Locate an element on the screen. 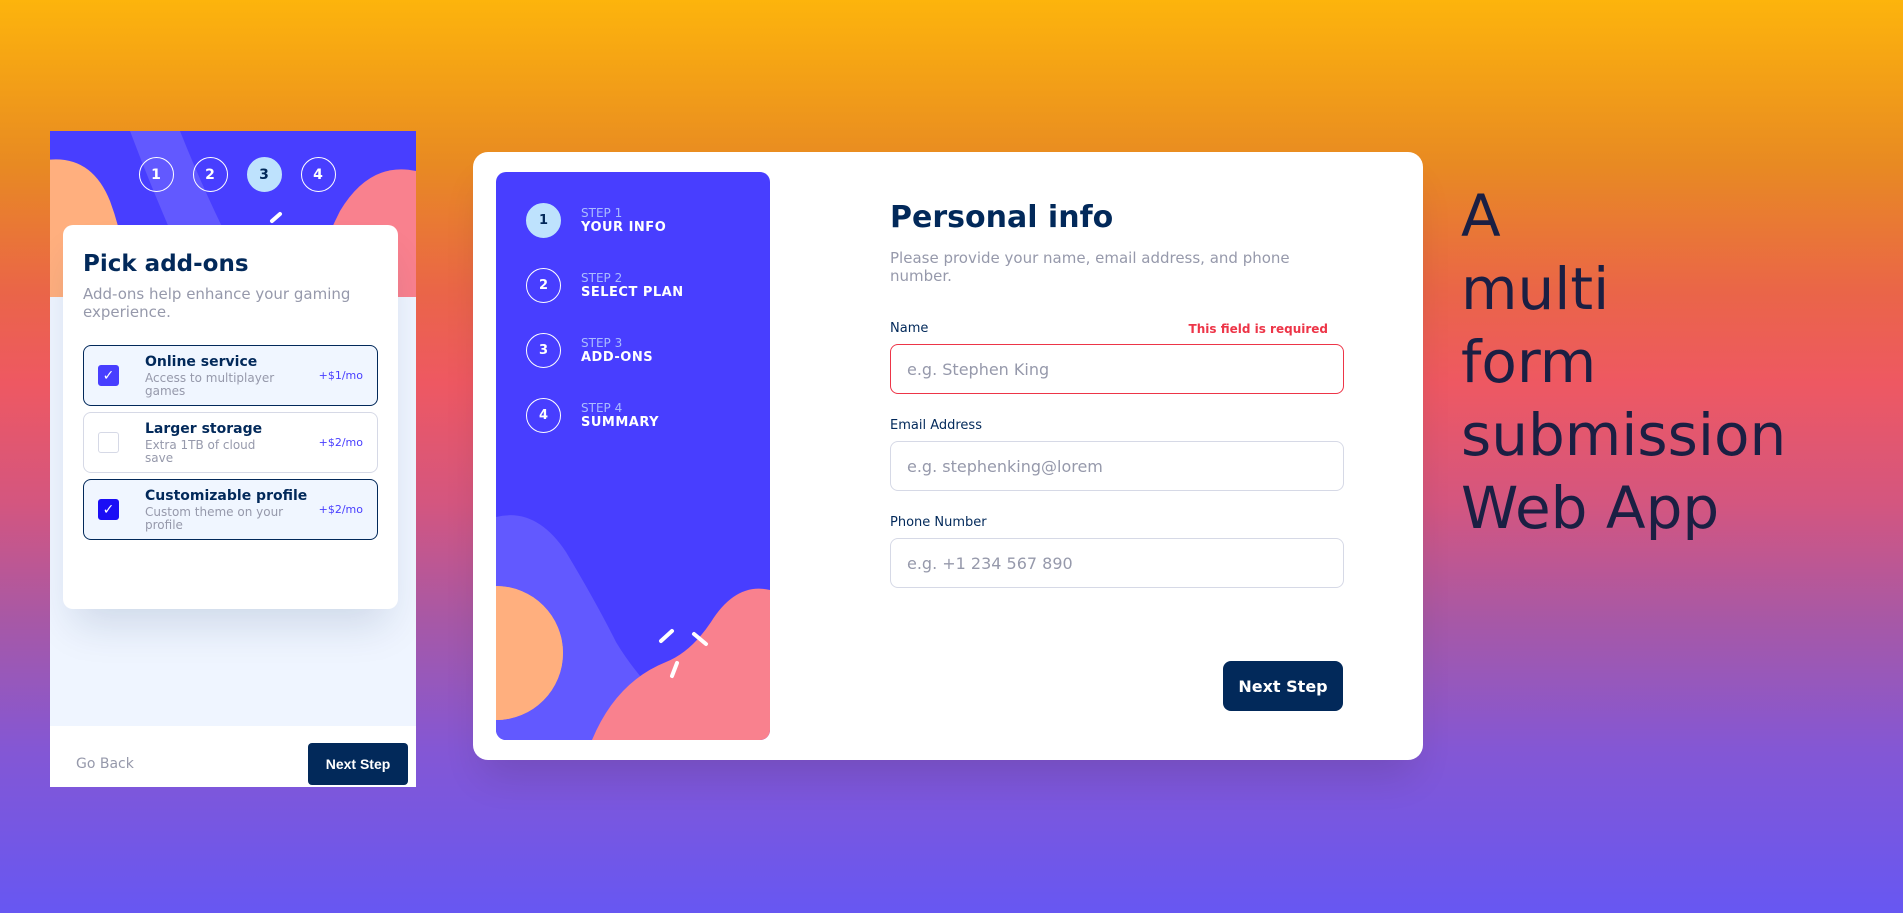 This screenshot has width=1903, height=913. mobile-step-2: 2 is located at coordinates (210, 174).